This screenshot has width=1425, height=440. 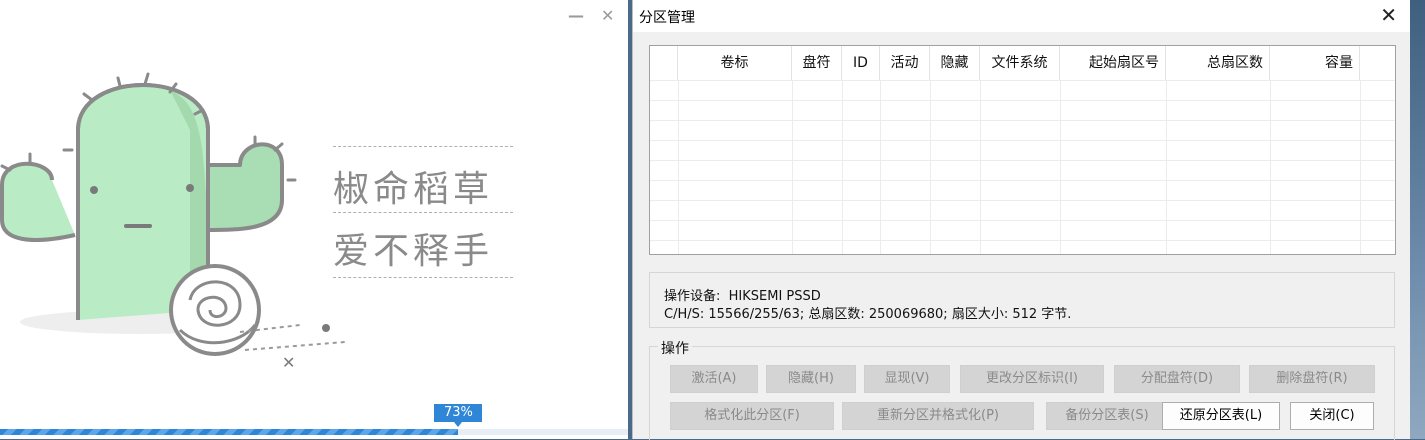 I want to click on column-header: ID, so click(x=861, y=63).